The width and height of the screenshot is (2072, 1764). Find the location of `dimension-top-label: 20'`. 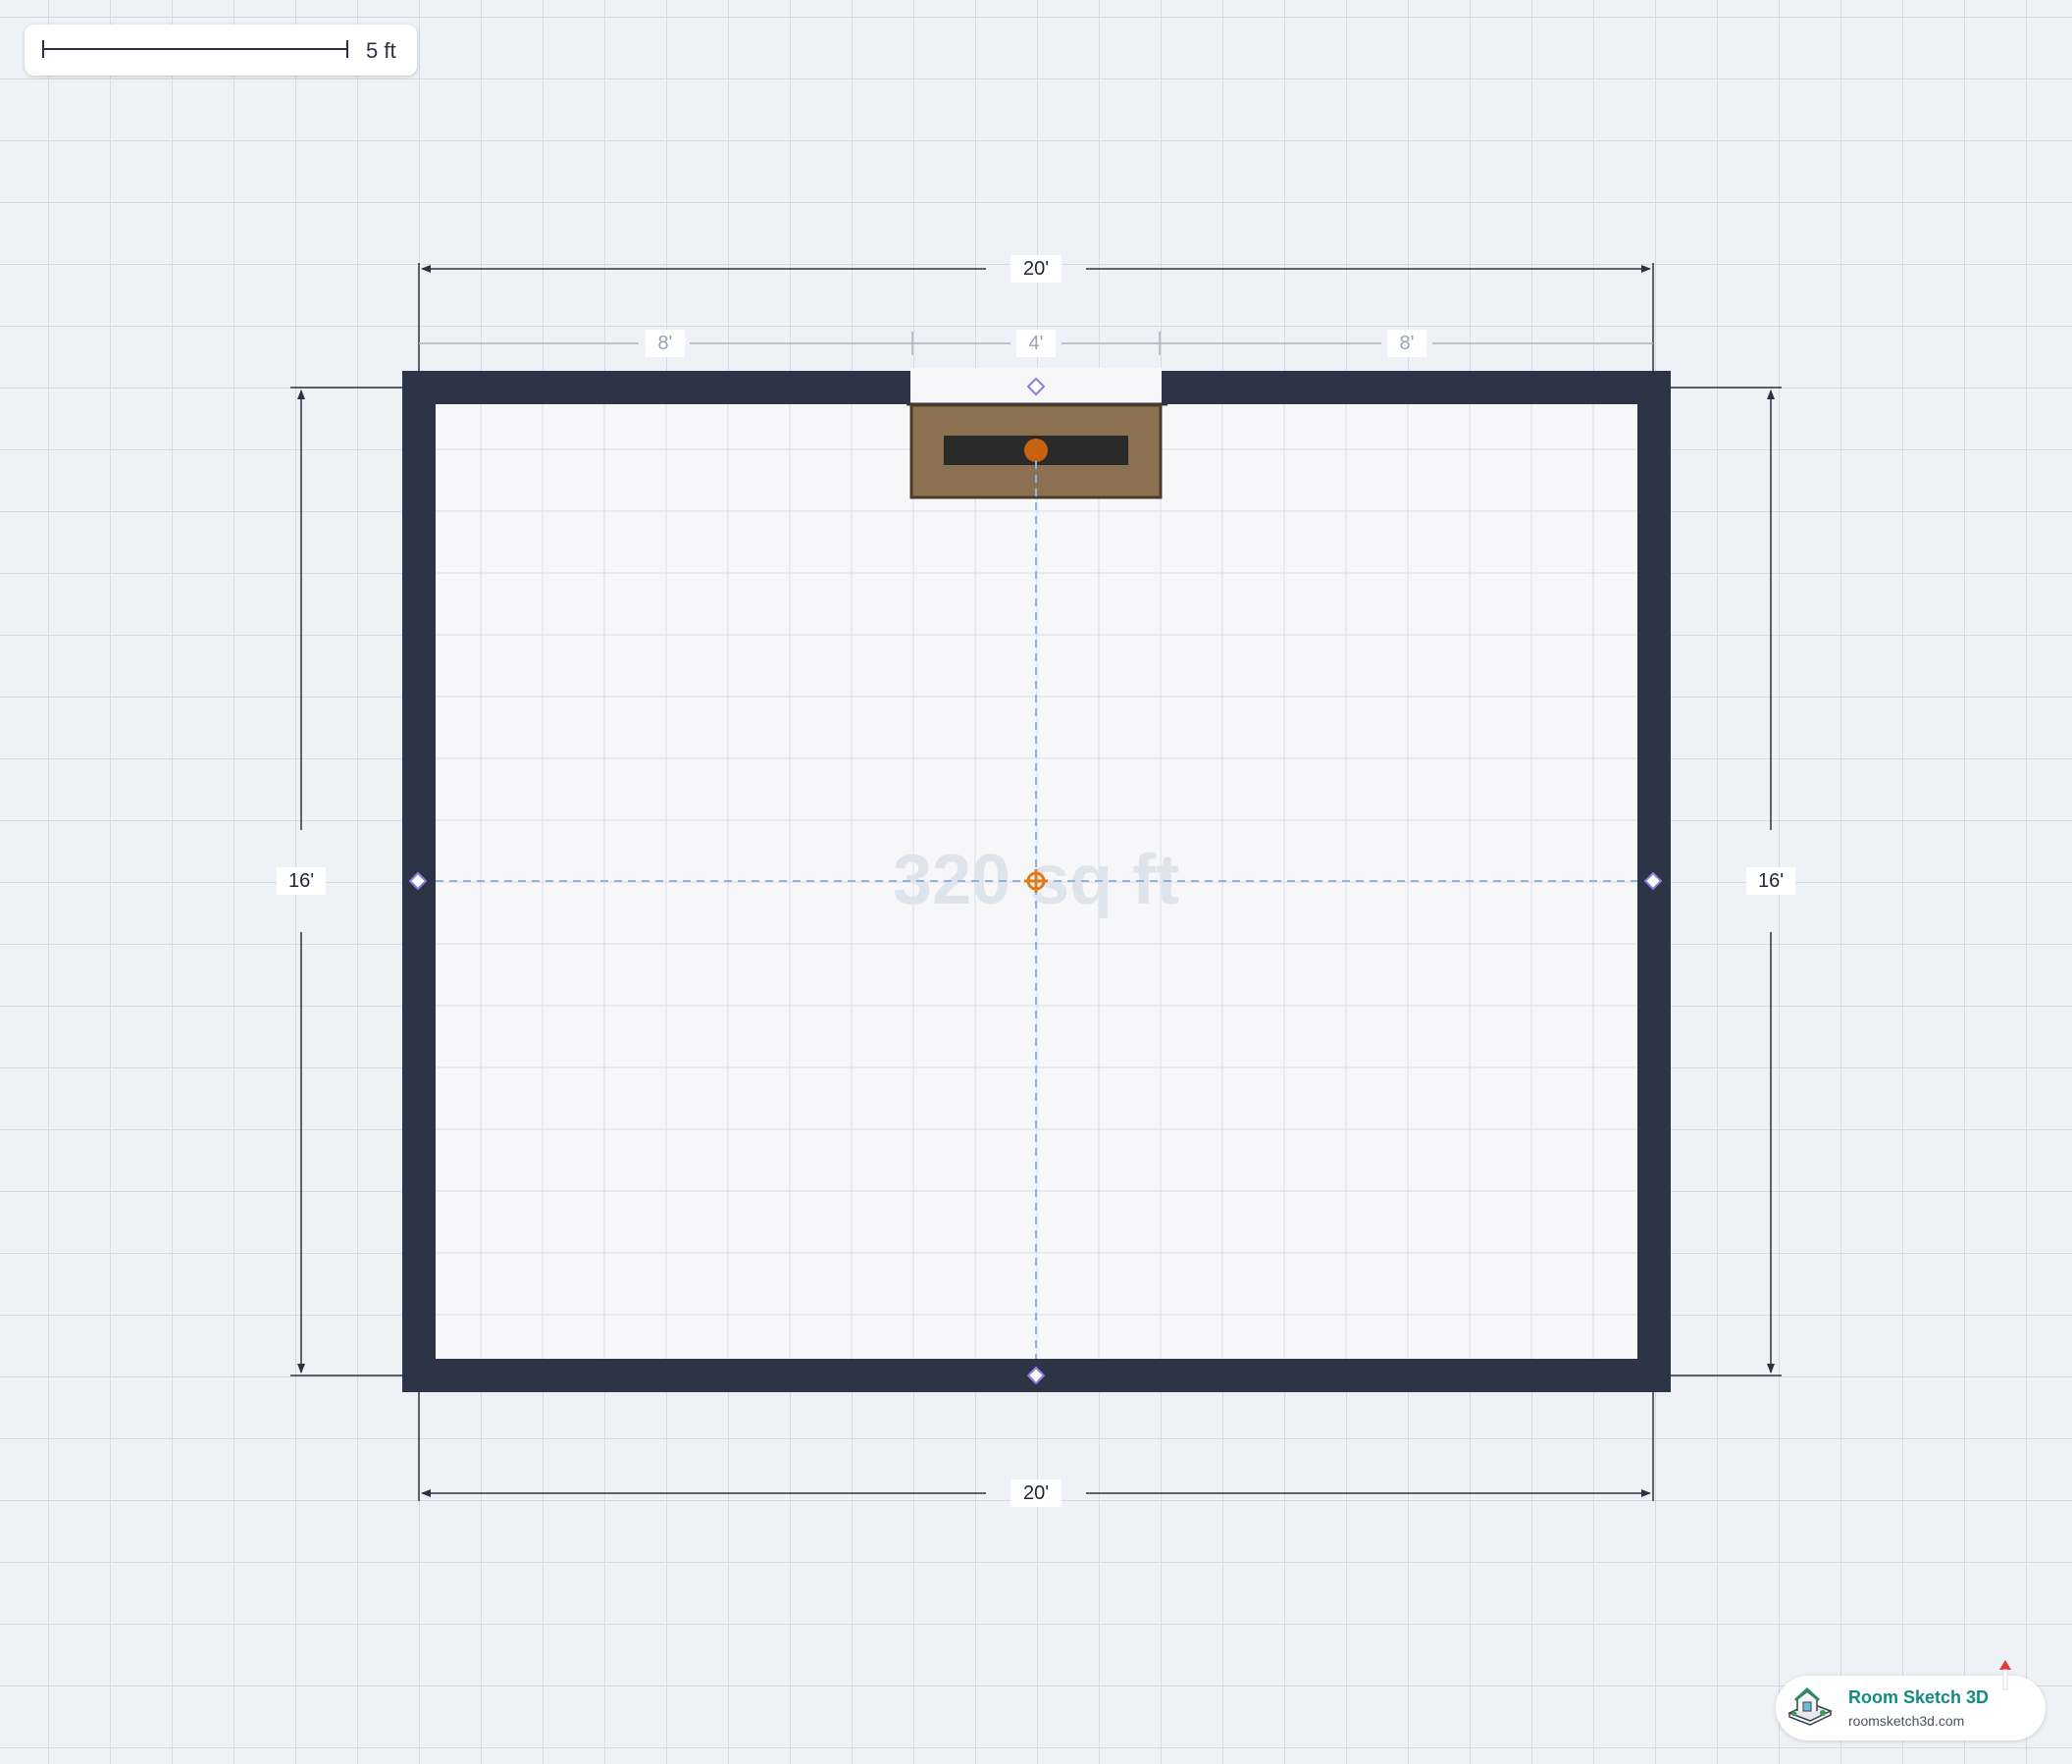

dimension-top-label: 20' is located at coordinates (1036, 269).